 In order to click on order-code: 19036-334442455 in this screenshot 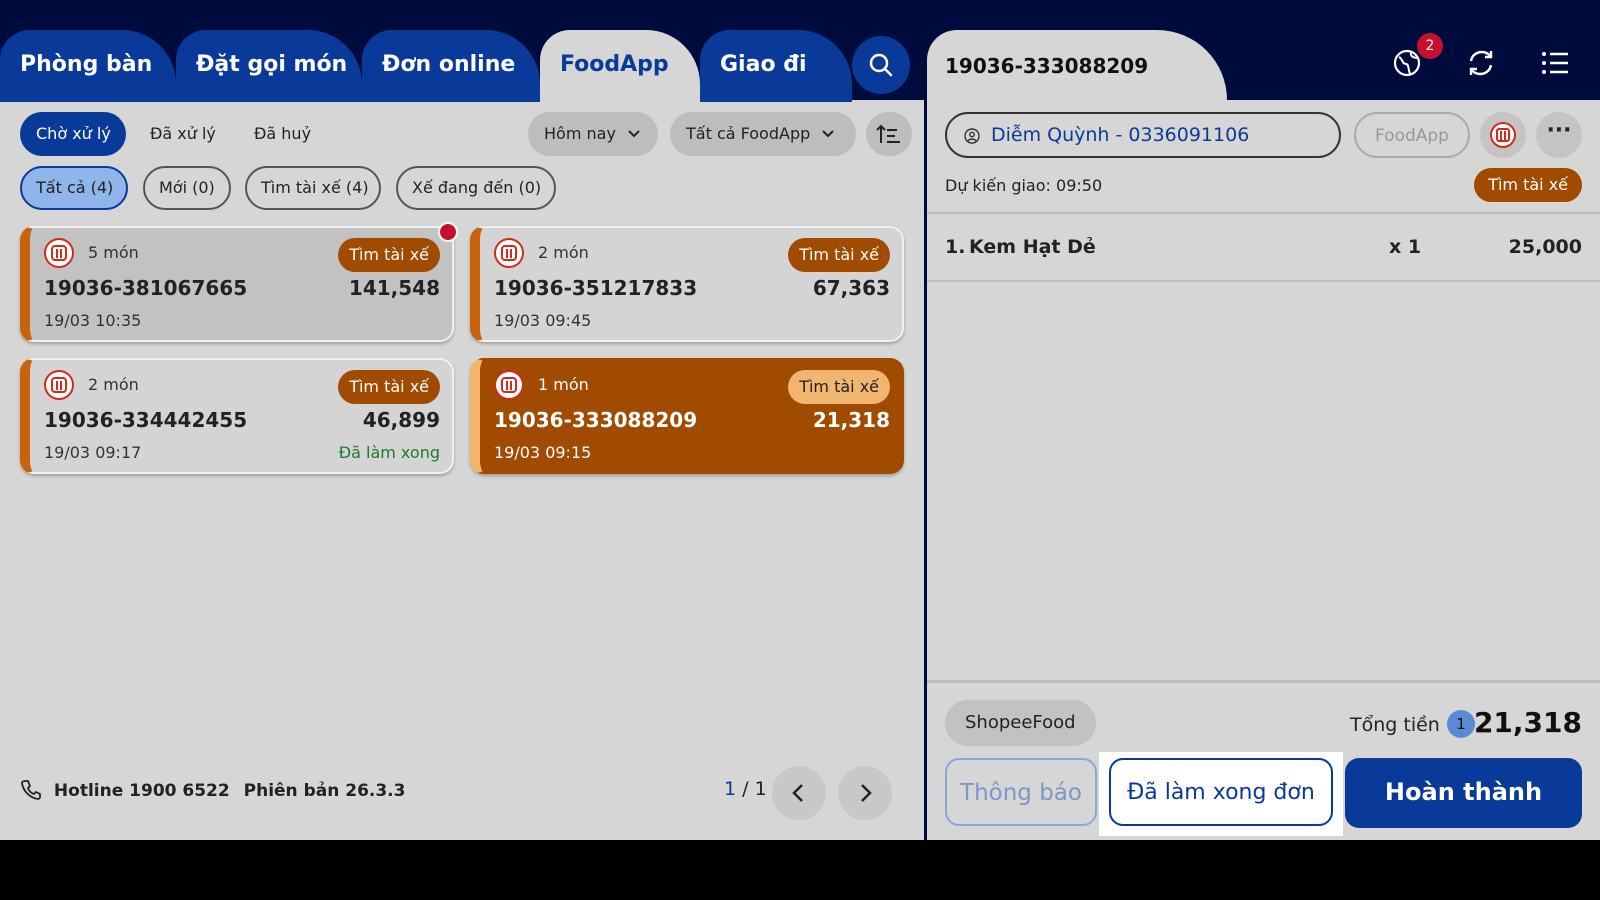, I will do `click(146, 420)`.